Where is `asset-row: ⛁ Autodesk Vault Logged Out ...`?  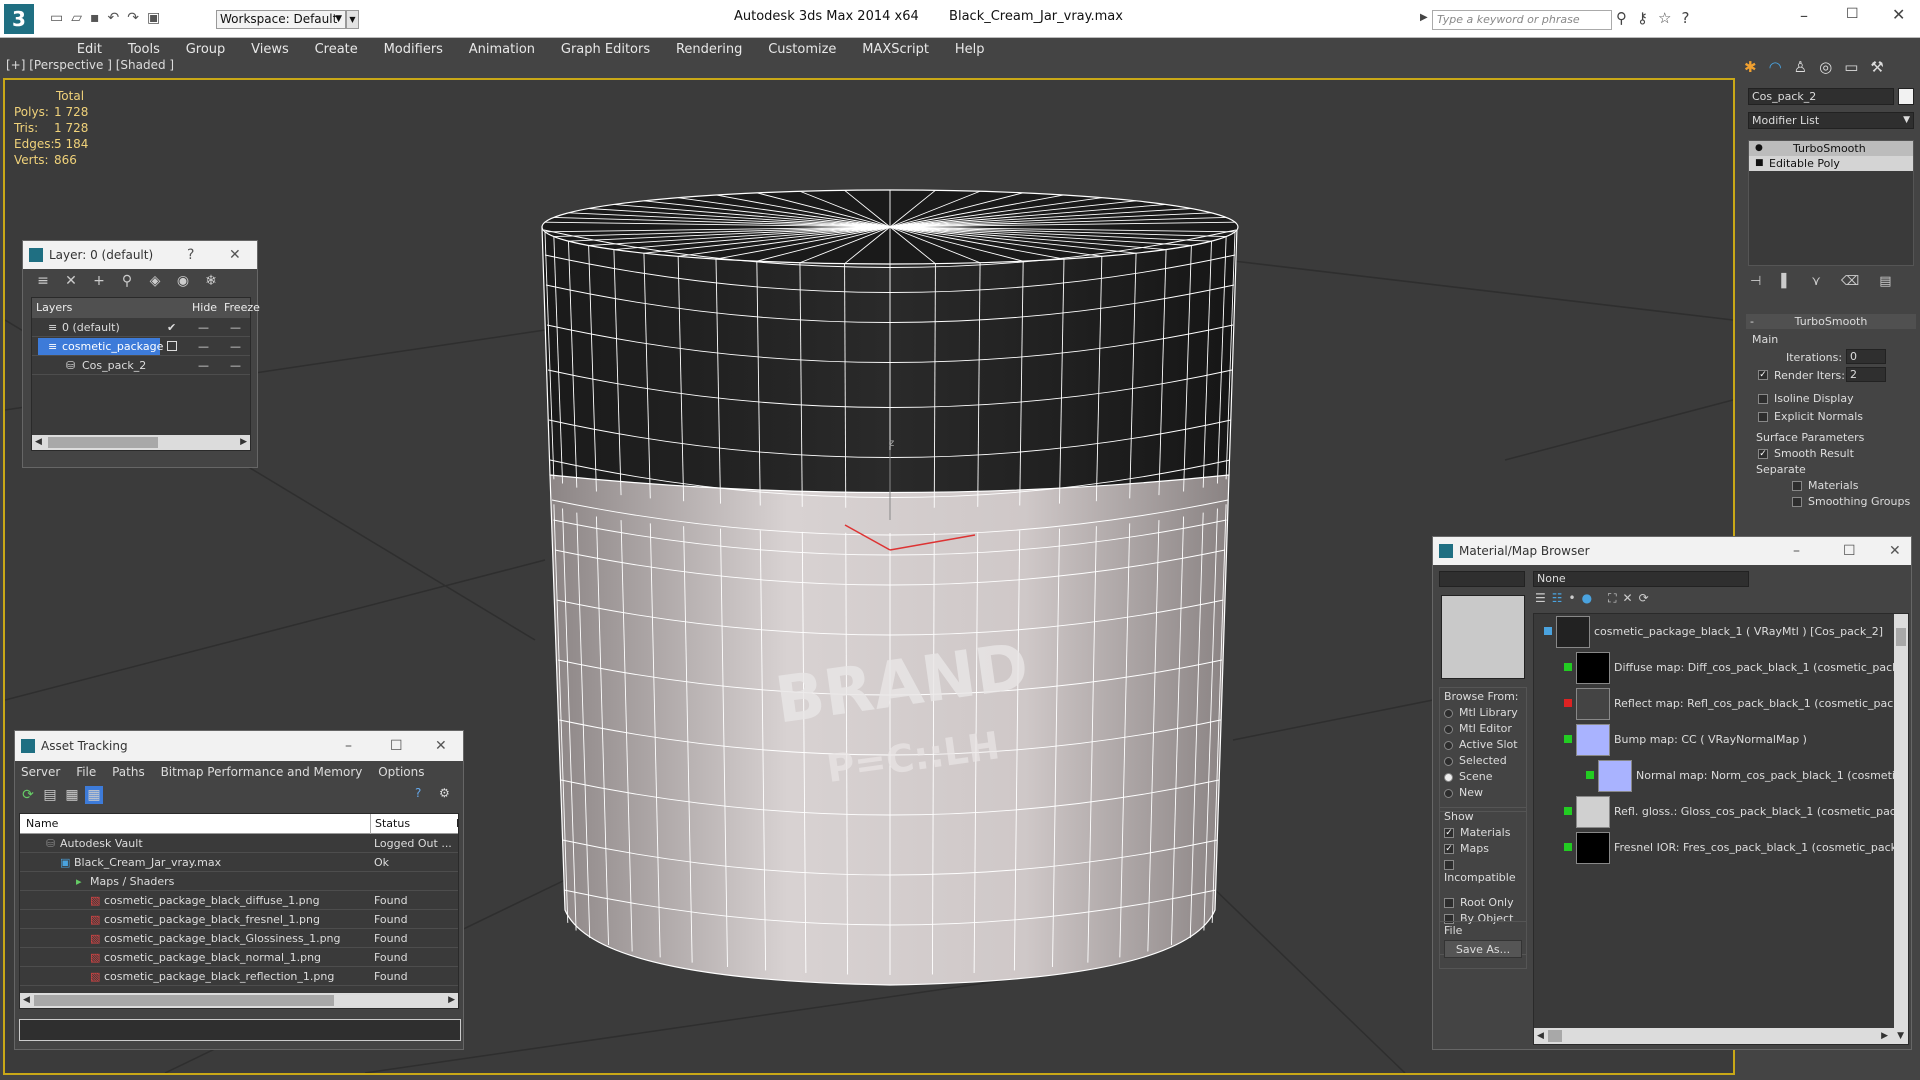 asset-row: ⛁ Autodesk Vault Logged Out ... is located at coordinates (239, 843).